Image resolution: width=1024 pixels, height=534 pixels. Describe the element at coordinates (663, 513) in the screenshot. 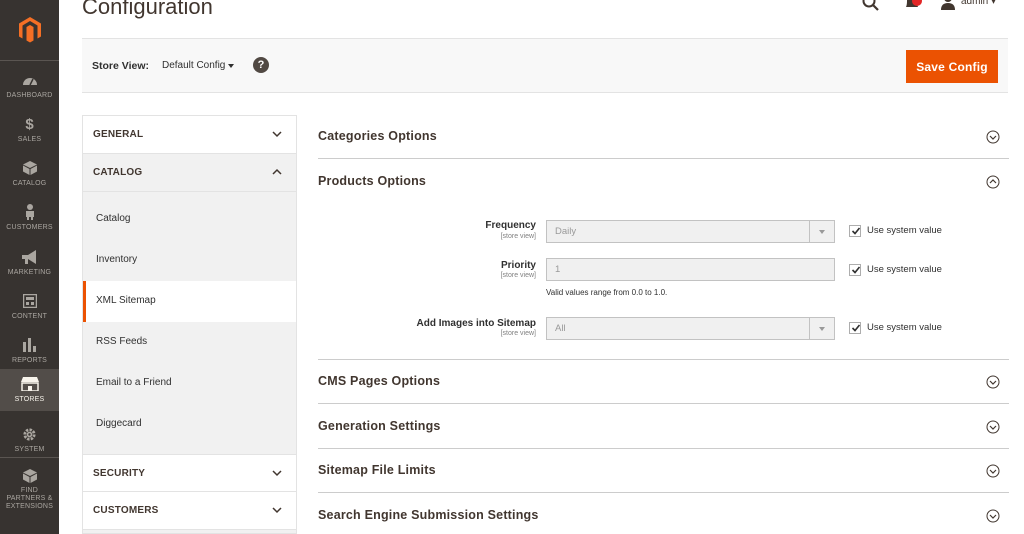

I see `section-search-engine-submission: Search Engine Submission Settings` at that location.